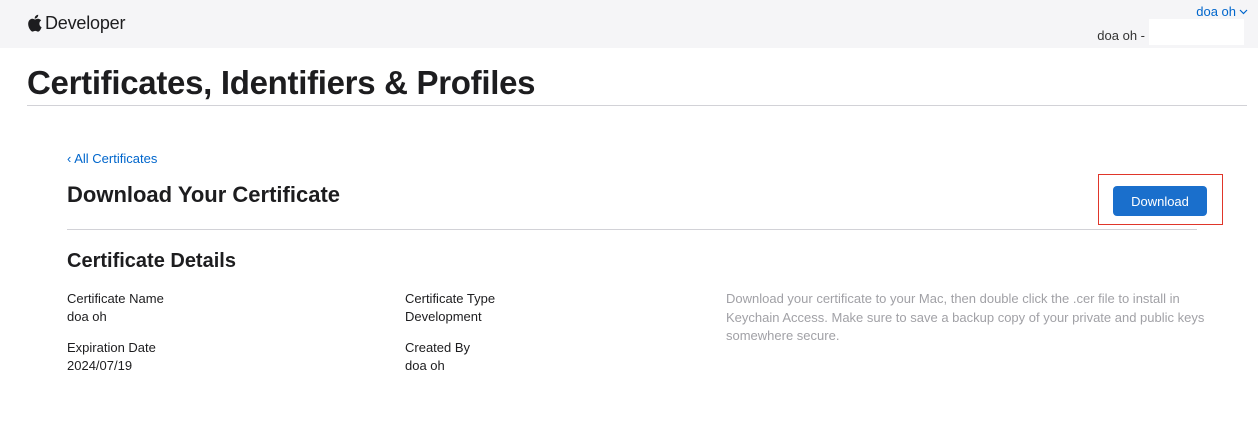 The image size is (1258, 431). Describe the element at coordinates (437, 357) in the screenshot. I see `field-created-by: Created By doa oh` at that location.